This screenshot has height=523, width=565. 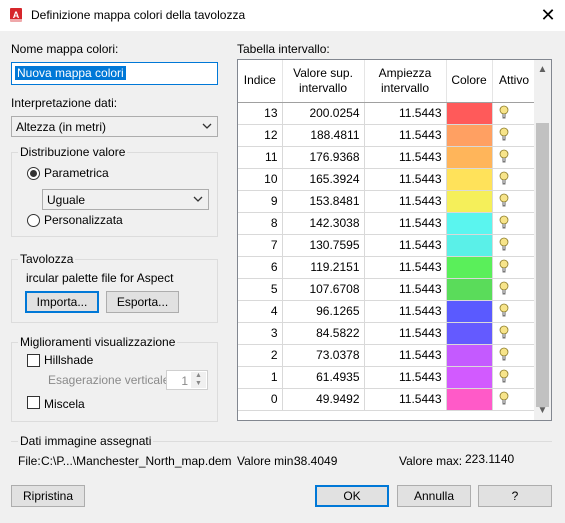 What do you see at coordinates (323, 267) in the screenshot?
I see `row-upper-value: 119.2151` at bounding box center [323, 267].